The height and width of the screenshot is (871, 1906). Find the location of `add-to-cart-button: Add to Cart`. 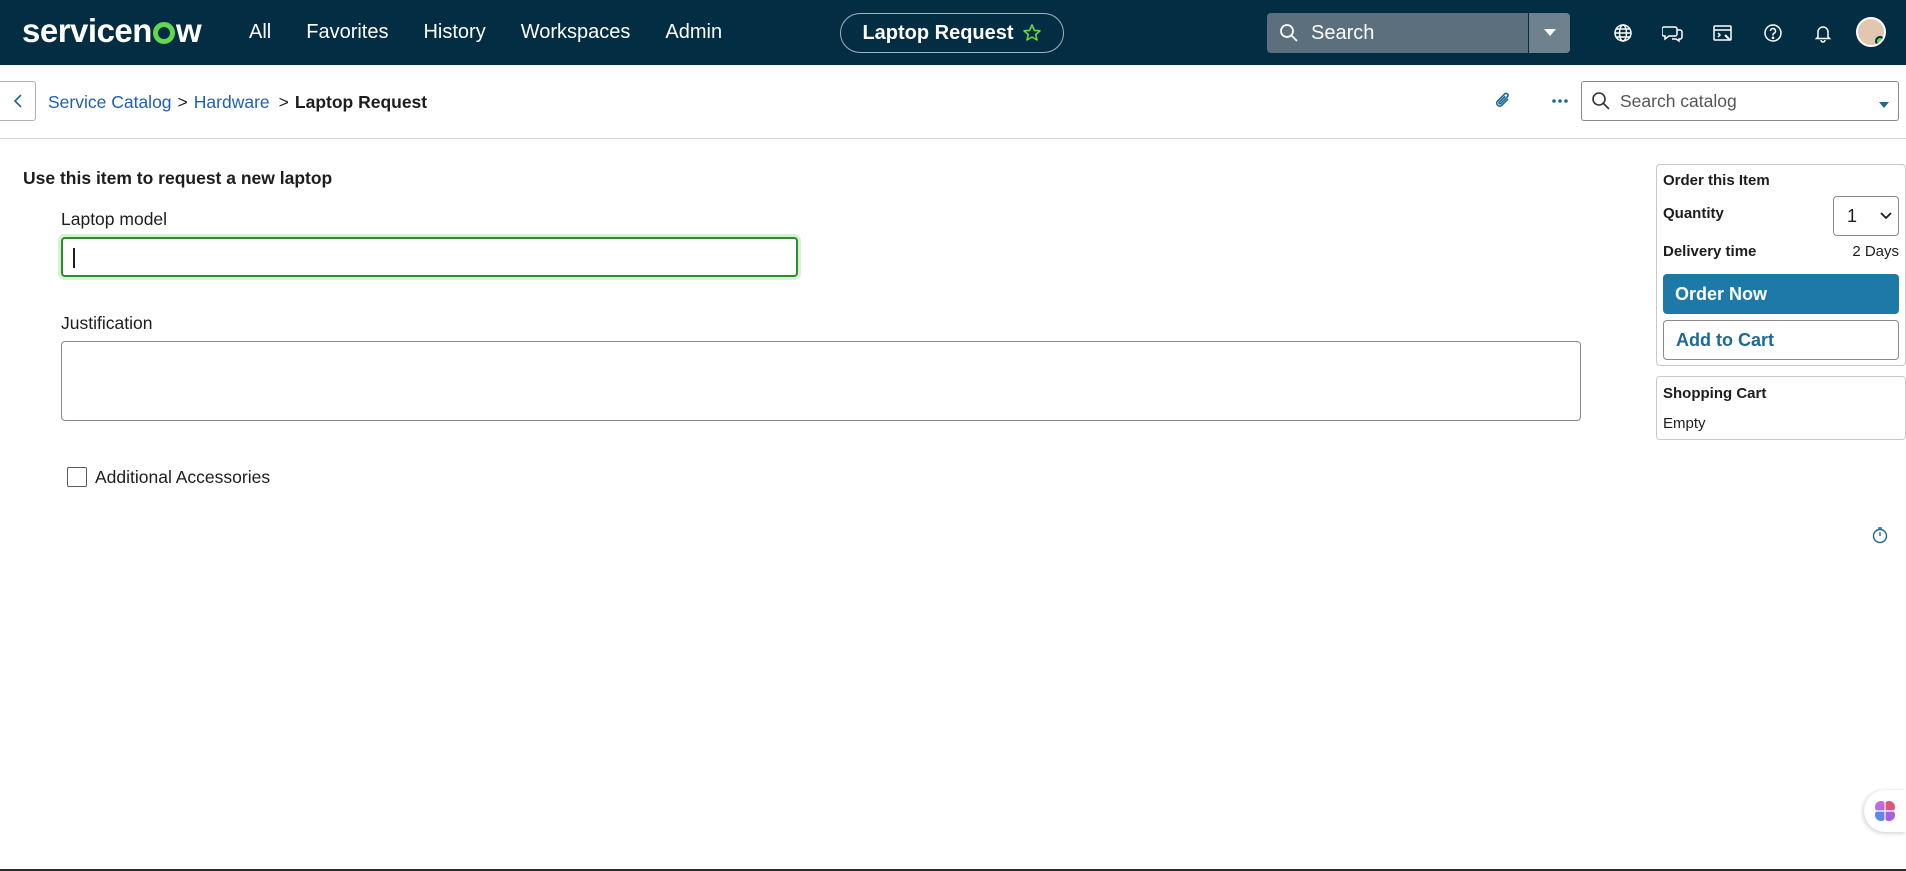

add-to-cart-button: Add to Cart is located at coordinates (1781, 340).